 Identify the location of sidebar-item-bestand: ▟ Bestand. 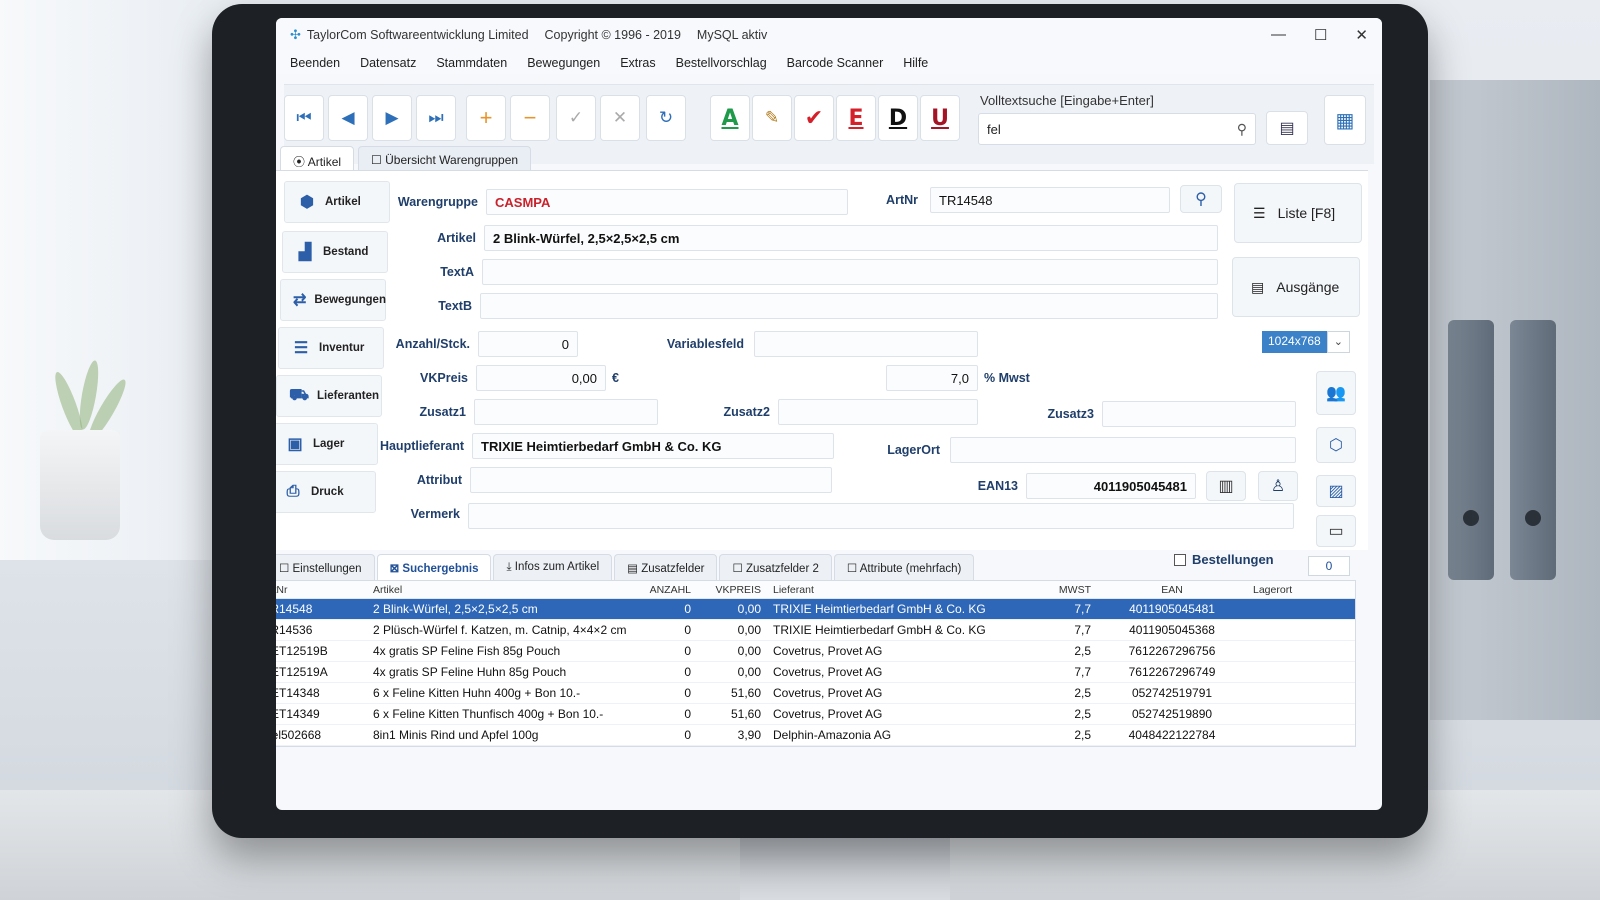
(335, 252).